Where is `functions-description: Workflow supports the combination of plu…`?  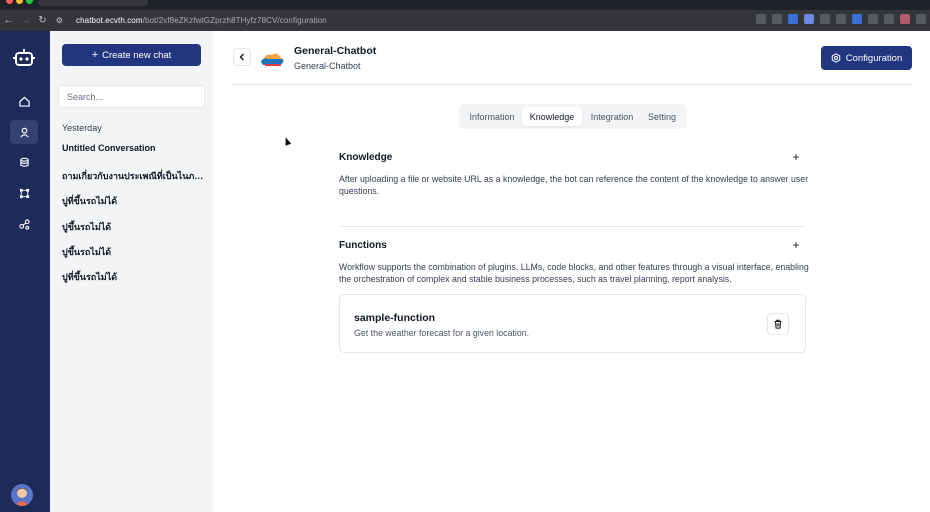 functions-description: Workflow supports the combination of plu… is located at coordinates (574, 273).